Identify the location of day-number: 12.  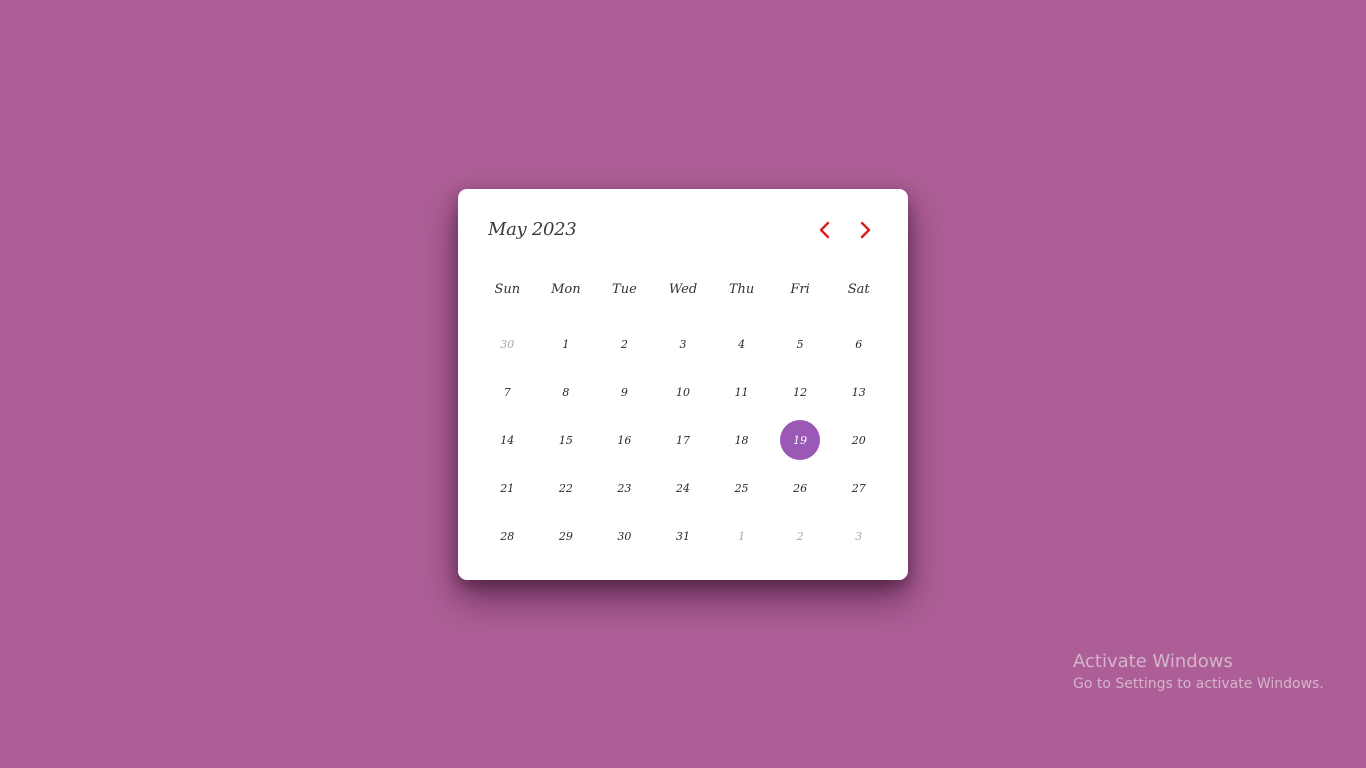
(800, 392).